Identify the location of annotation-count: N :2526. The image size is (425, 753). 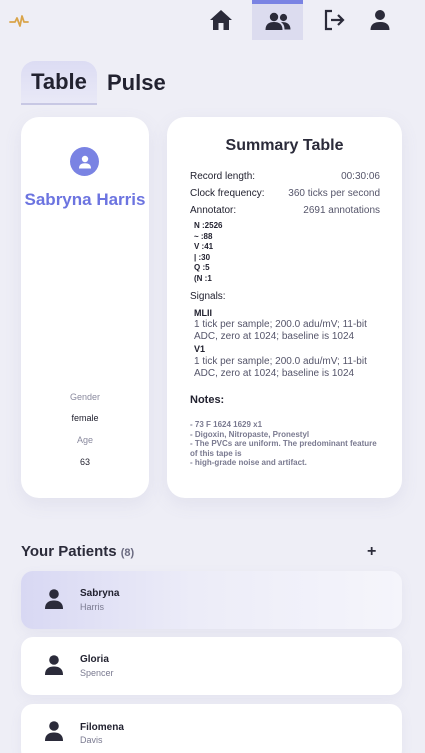
(208, 225).